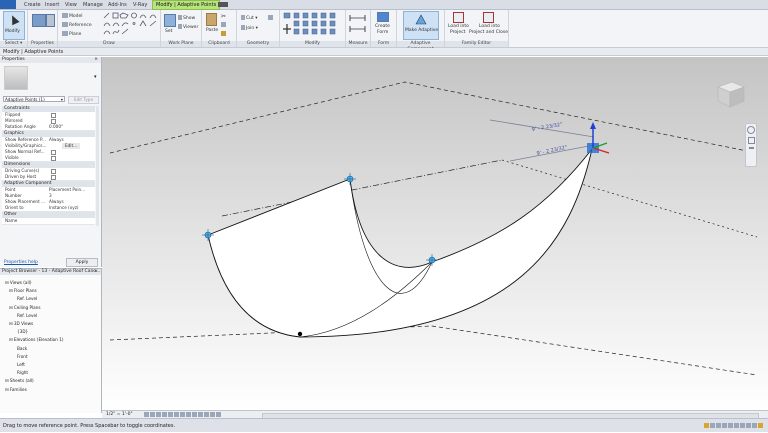 Image resolution: width=768 pixels, height=433 pixels. What do you see at coordinates (56, 140) in the screenshot?
I see `show-reference-field: Always` at bounding box center [56, 140].